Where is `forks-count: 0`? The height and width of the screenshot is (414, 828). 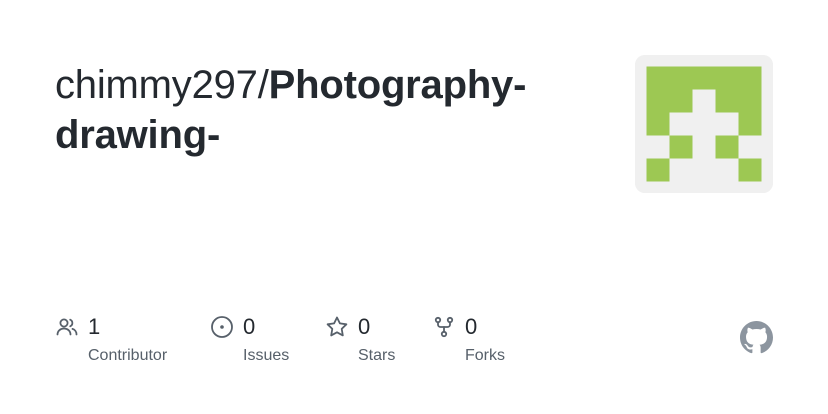 forks-count: 0 is located at coordinates (471, 326).